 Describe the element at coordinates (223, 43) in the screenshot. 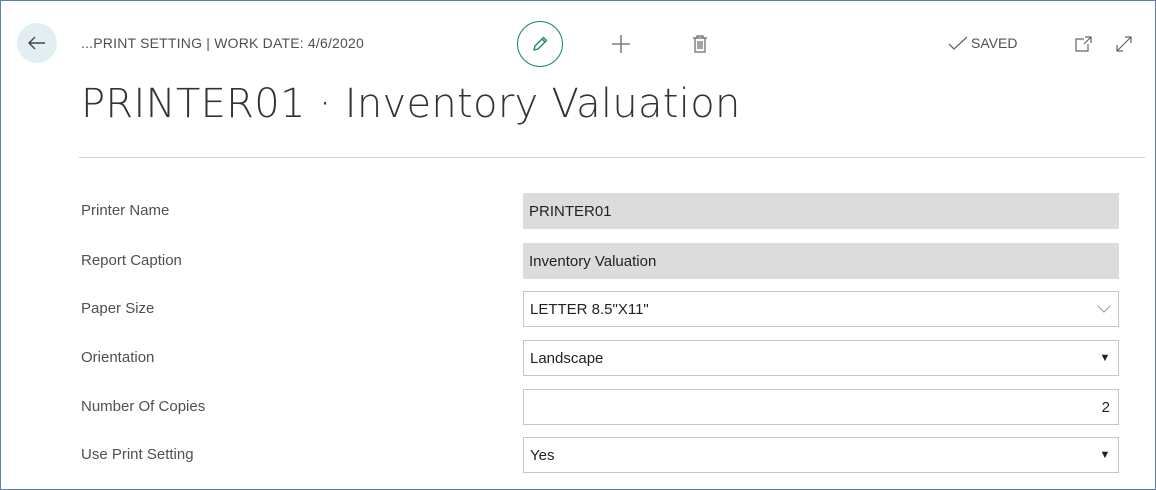

I see `breadcrumb: ...PRINT SETTING | WORK DATE: 4/6/2020` at that location.